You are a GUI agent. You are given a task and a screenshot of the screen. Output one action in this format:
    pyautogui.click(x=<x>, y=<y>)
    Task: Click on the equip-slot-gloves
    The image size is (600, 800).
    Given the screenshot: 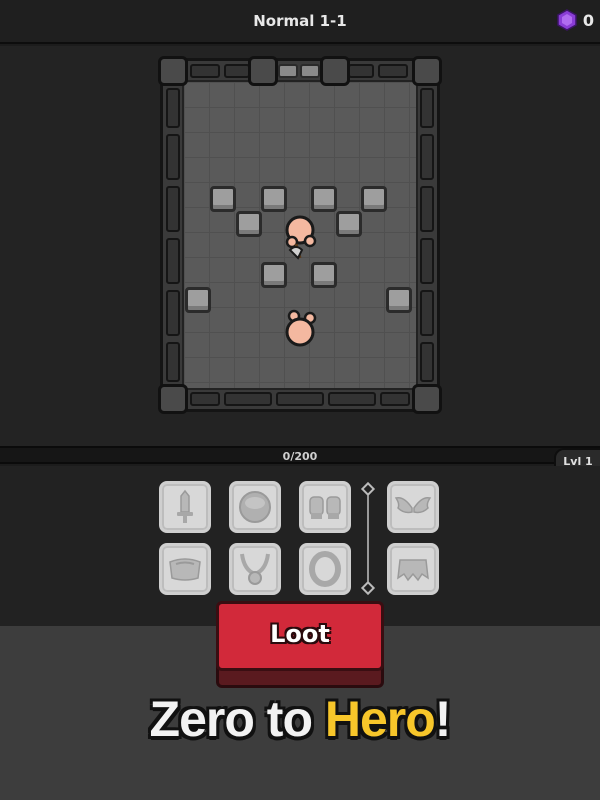 What is the action you would take?
    pyautogui.click(x=325, y=507)
    